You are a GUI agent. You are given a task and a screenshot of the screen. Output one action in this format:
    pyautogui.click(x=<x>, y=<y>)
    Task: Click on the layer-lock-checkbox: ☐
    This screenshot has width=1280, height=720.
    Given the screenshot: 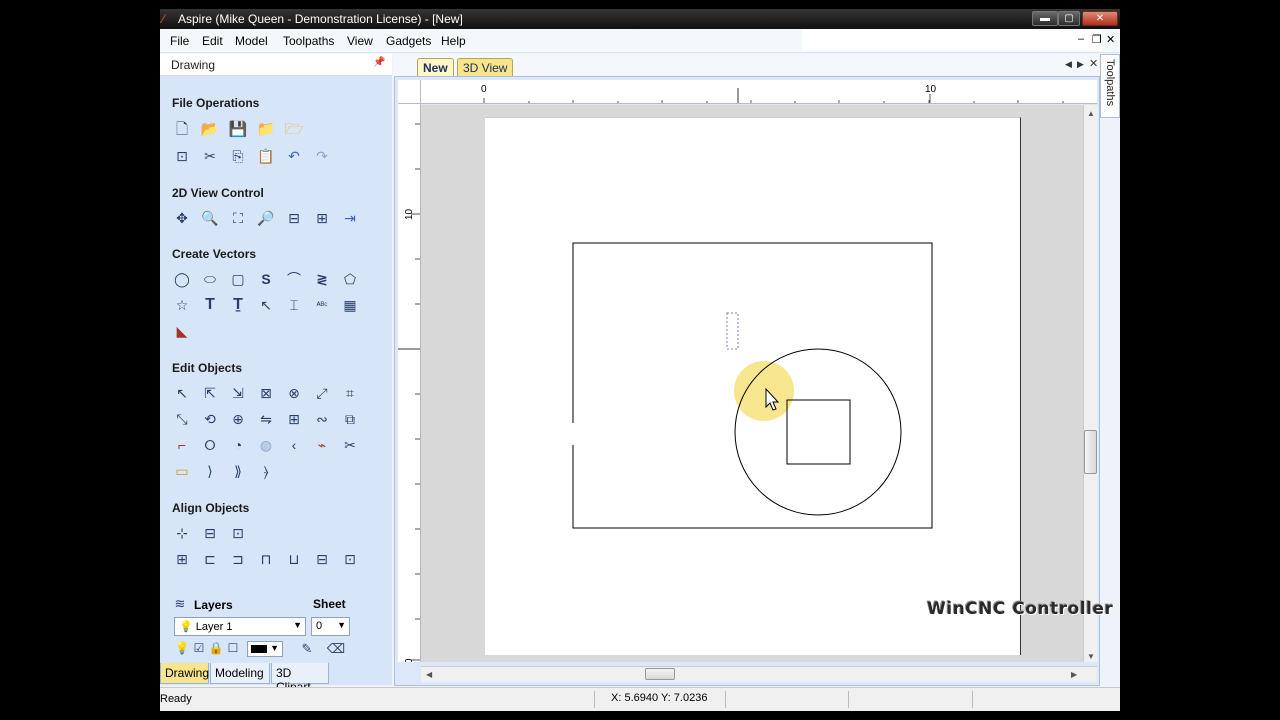 What is the action you would take?
    pyautogui.click(x=233, y=648)
    